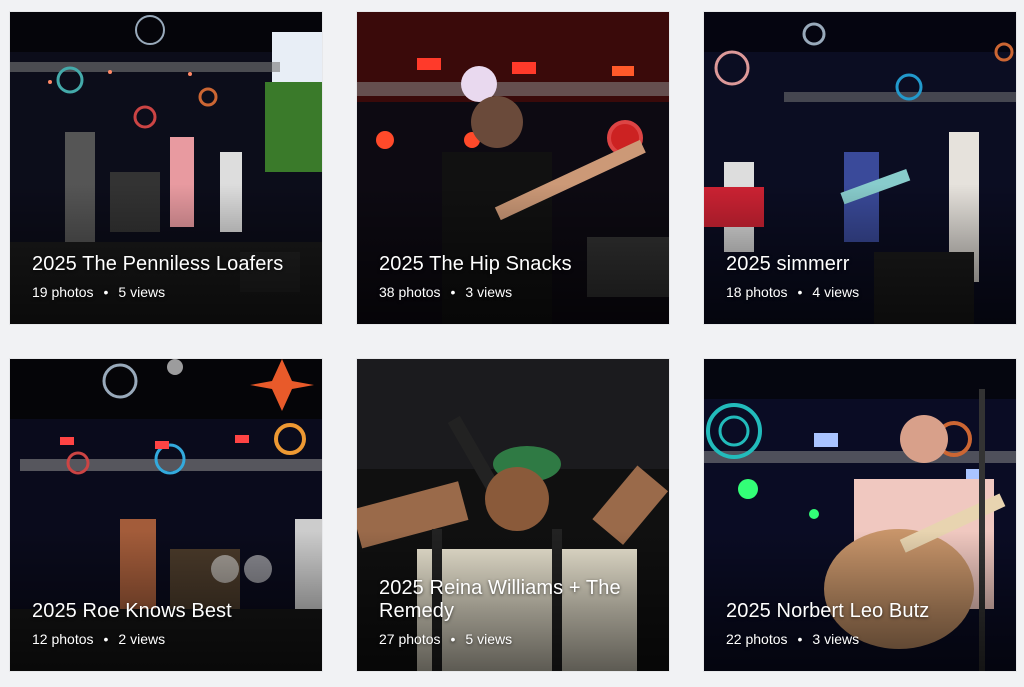 This screenshot has height=687, width=1024. I want to click on album-caption: 2025 Roe Knows Best 12 photos • 2 views, so click(169, 623).